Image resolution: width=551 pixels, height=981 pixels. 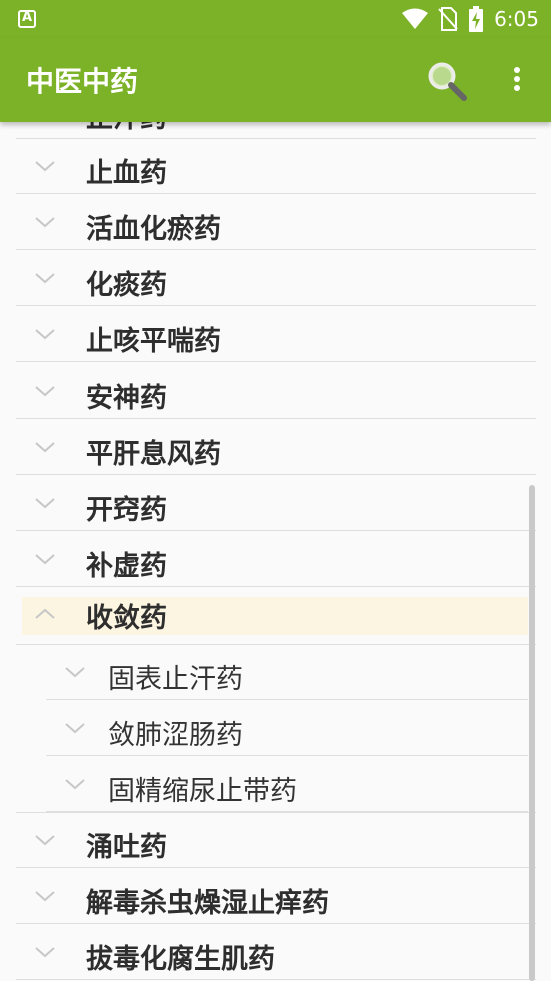 What do you see at coordinates (207, 903) in the screenshot?
I see `list-item-label: 解毒杀虫燥湿止痒药` at bounding box center [207, 903].